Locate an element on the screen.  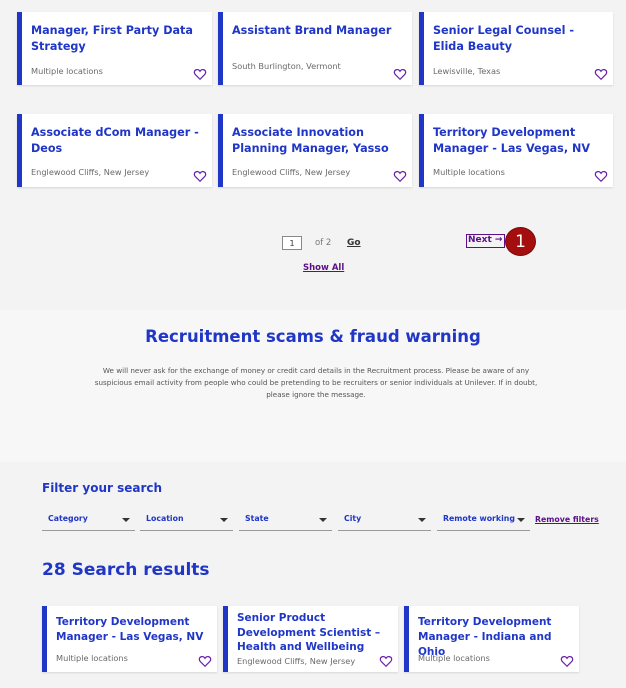
city-dropdown-label: City is located at coordinates (353, 518).